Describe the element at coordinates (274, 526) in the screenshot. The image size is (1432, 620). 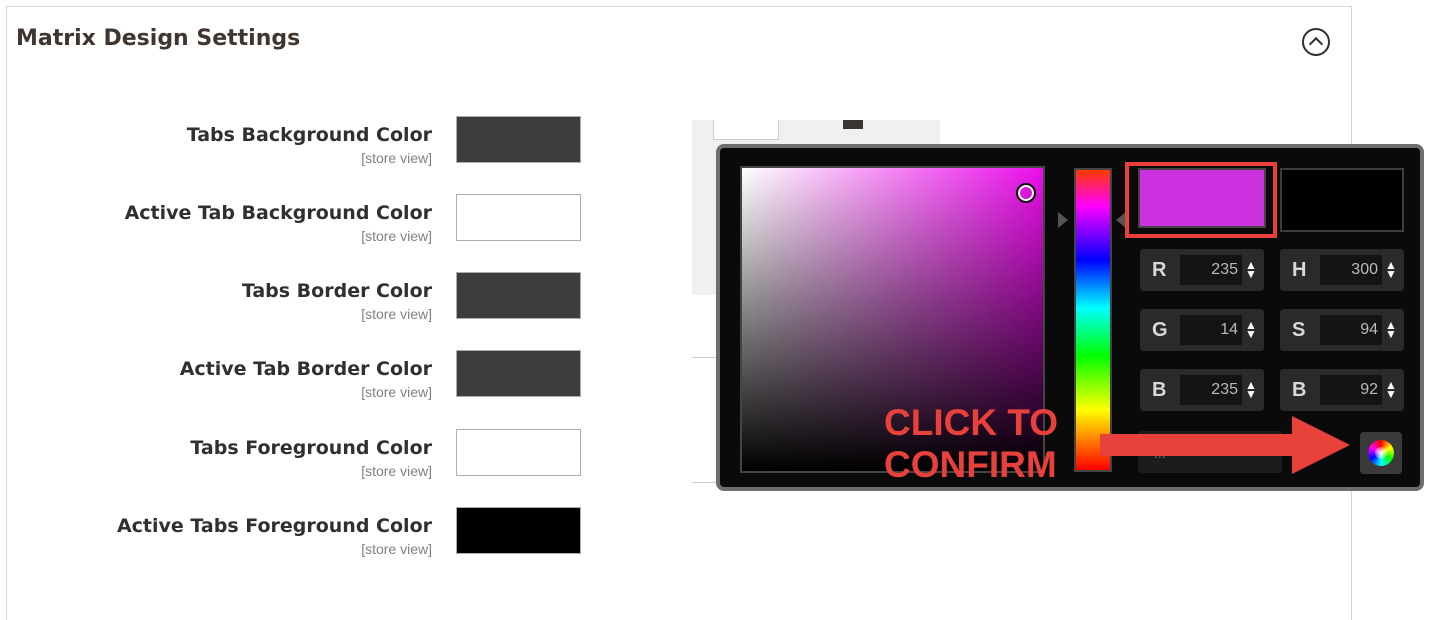
I see `field-label: Active Tabs Foreground Color` at that location.